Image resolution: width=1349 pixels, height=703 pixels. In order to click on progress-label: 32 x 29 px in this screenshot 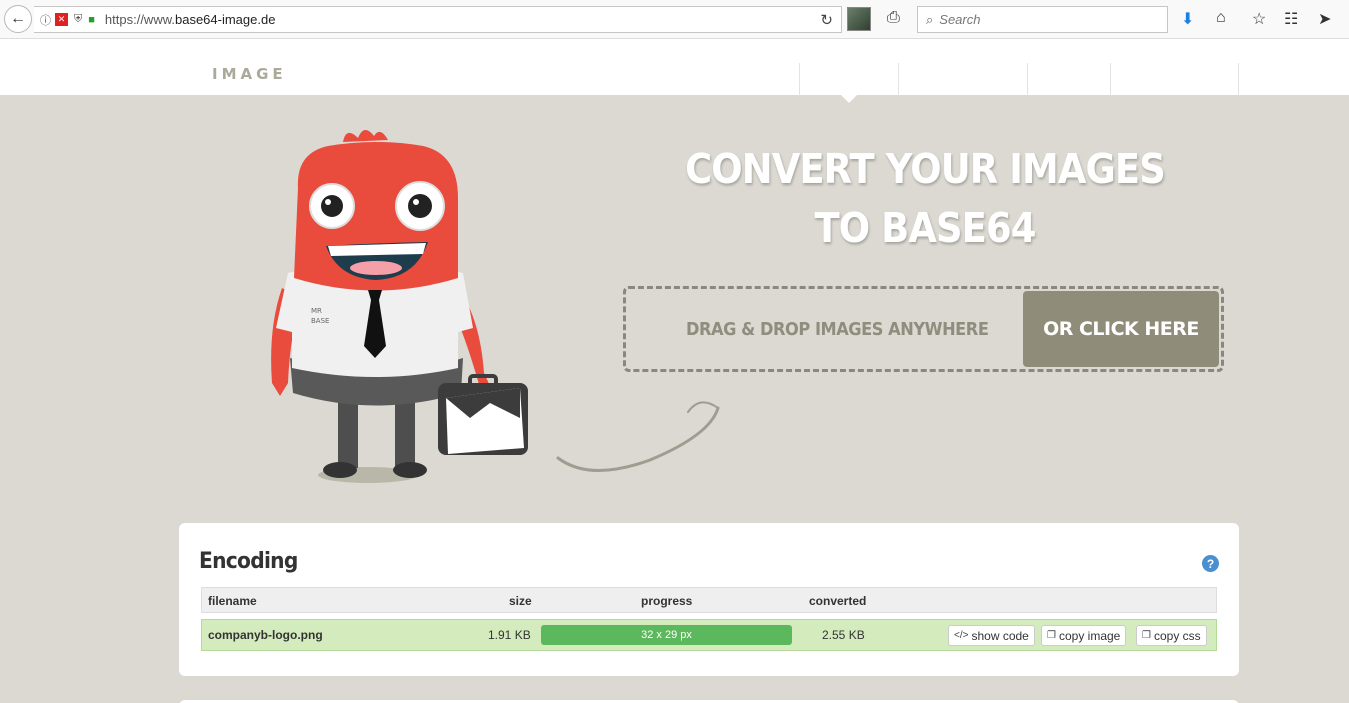, I will do `click(666, 635)`.